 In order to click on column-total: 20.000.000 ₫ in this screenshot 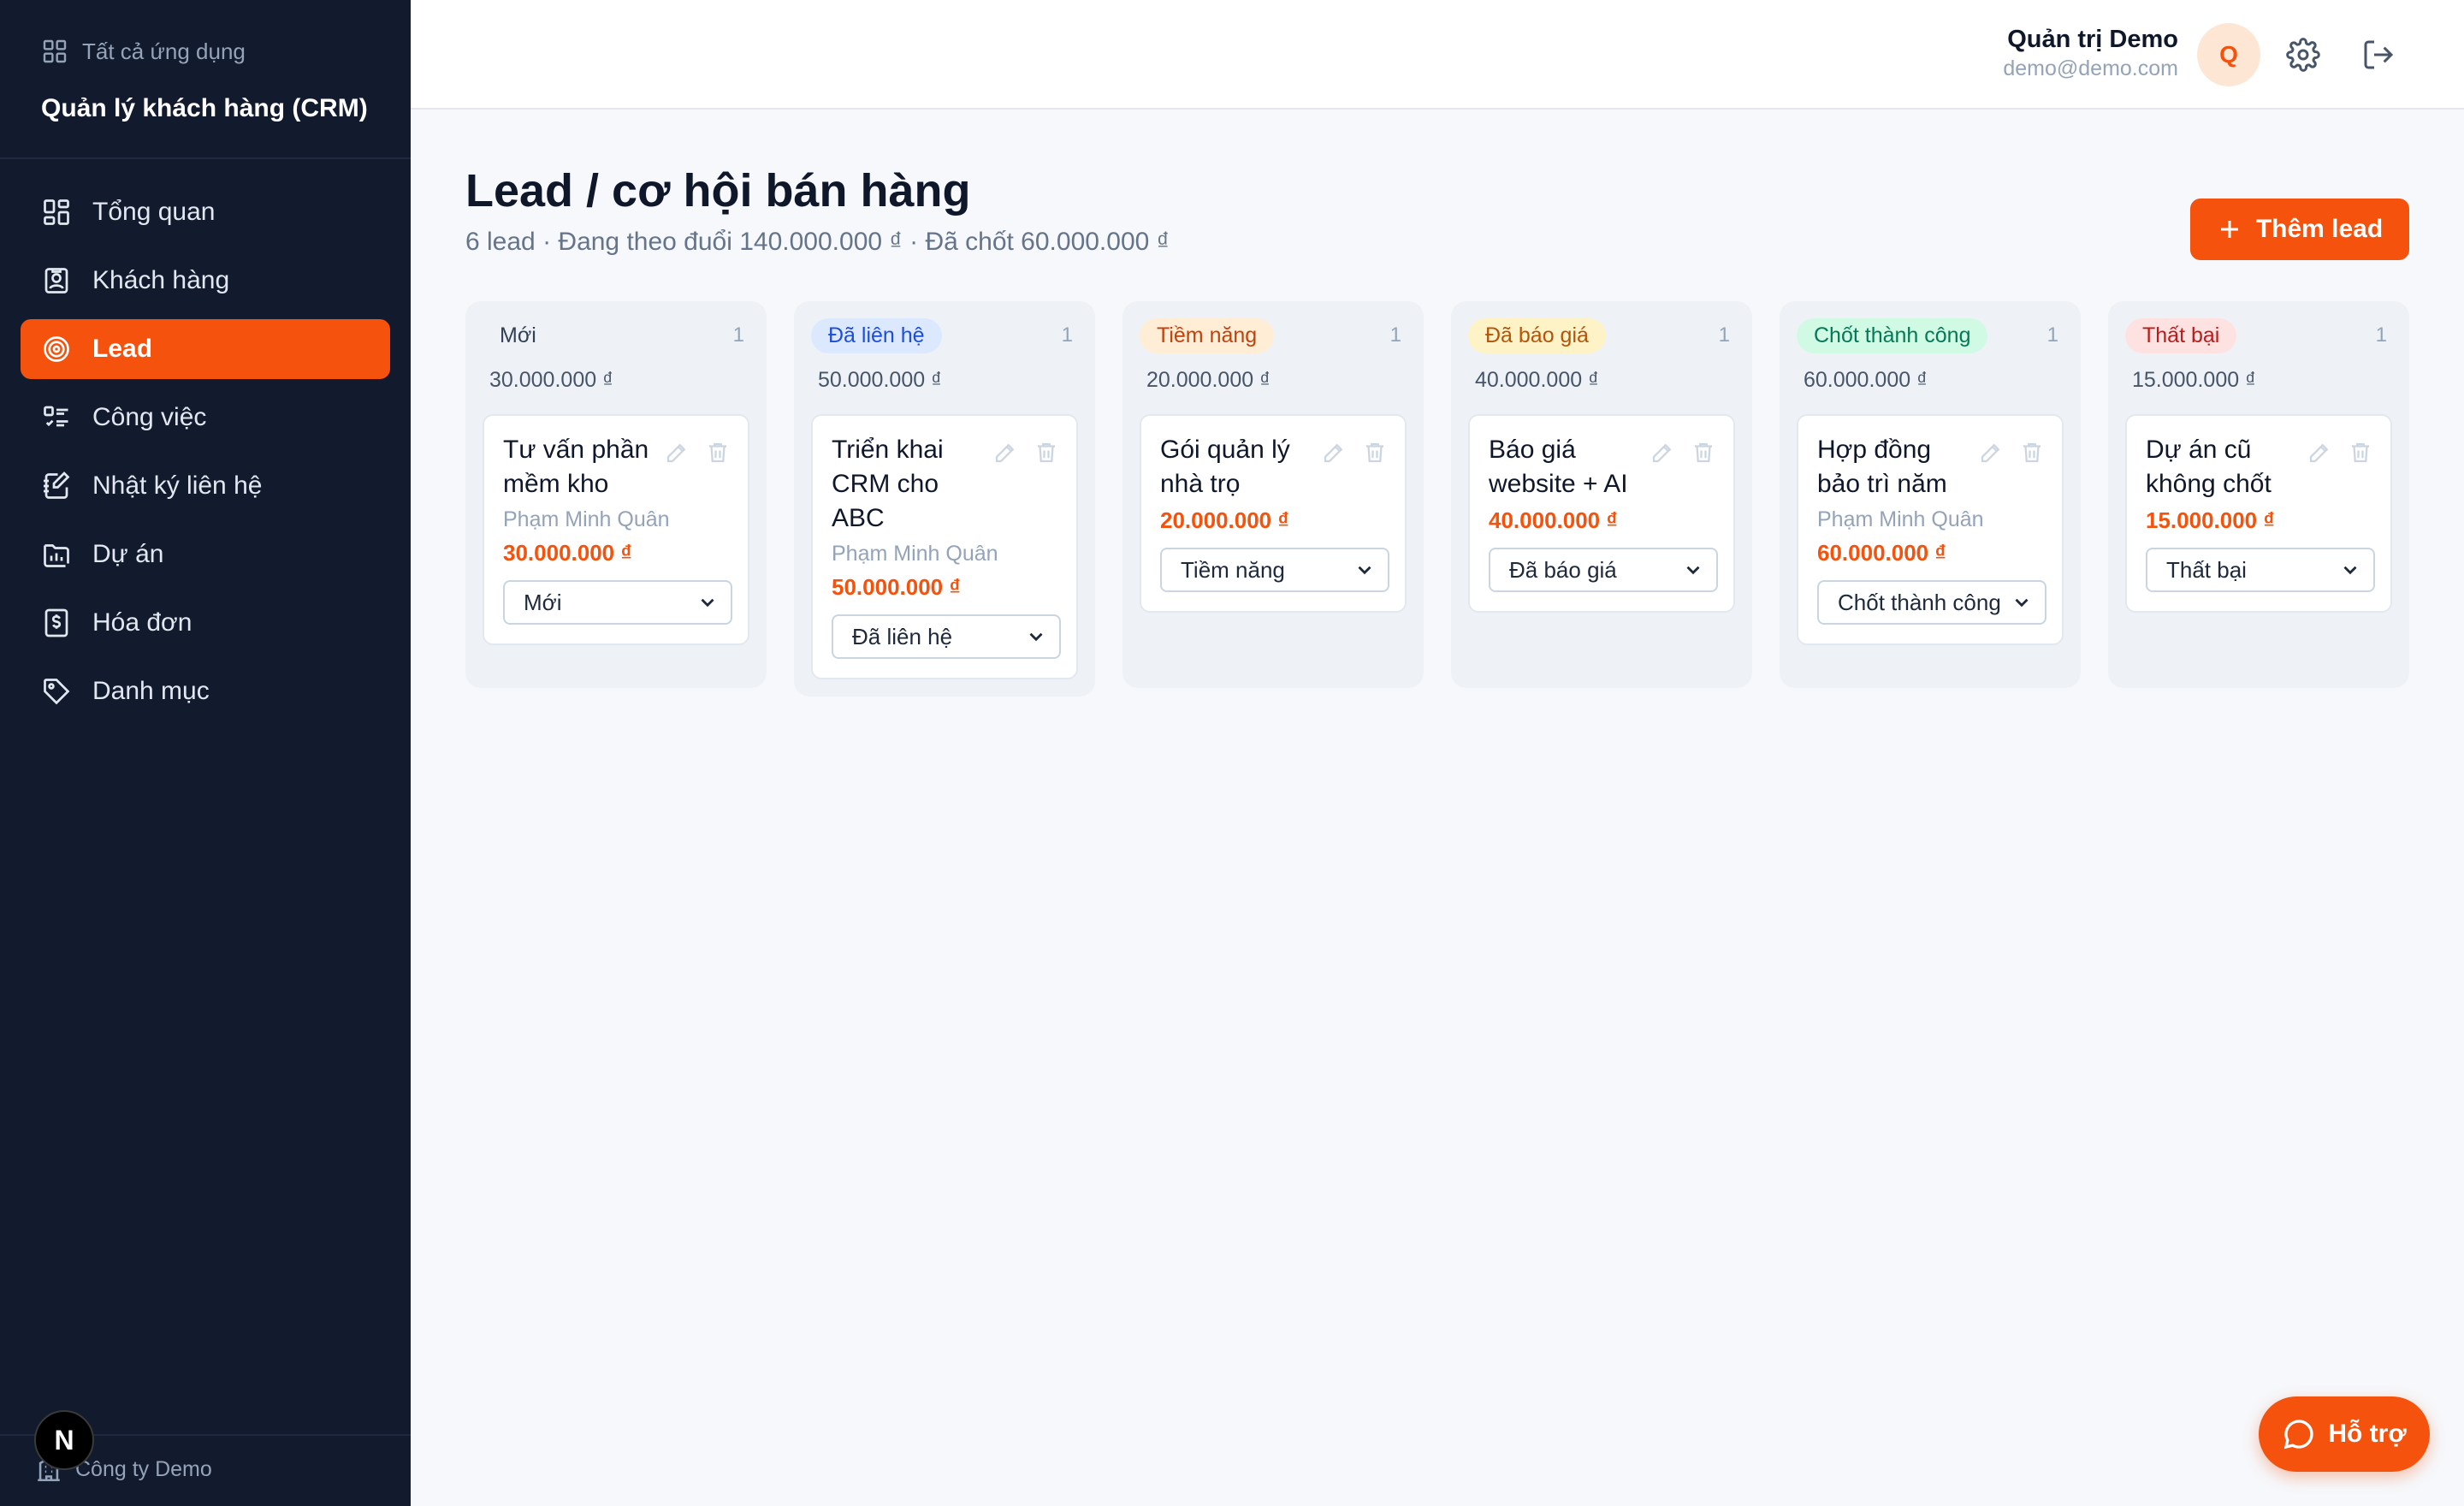, I will do `click(1208, 380)`.